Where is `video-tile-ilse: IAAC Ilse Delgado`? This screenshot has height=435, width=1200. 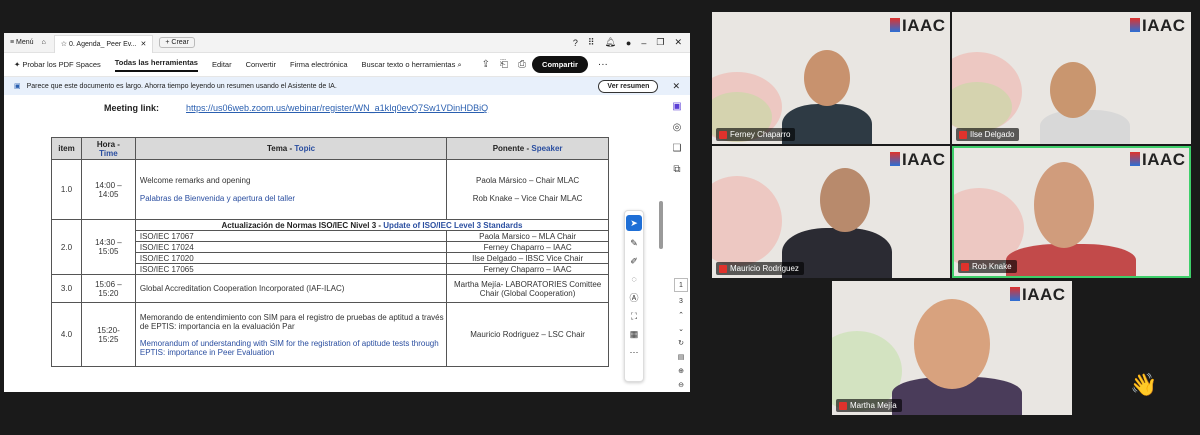 video-tile-ilse: IAAC Ilse Delgado is located at coordinates (1071, 78).